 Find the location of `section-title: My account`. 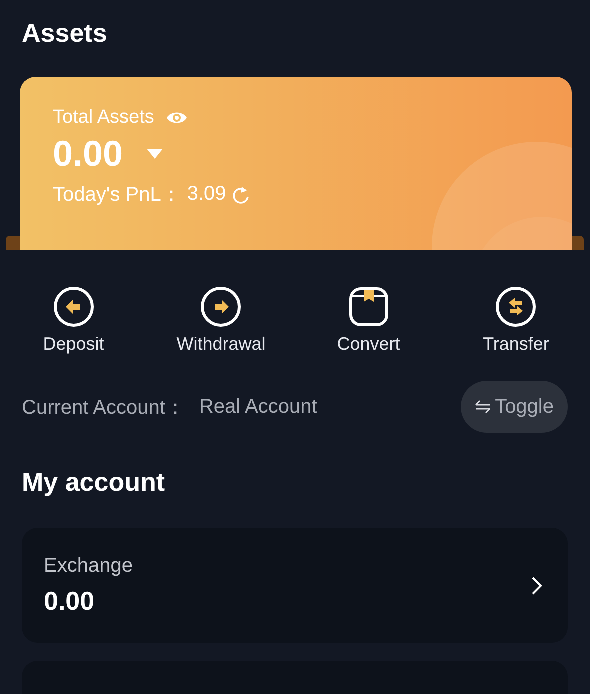

section-title: My account is located at coordinates (94, 482).